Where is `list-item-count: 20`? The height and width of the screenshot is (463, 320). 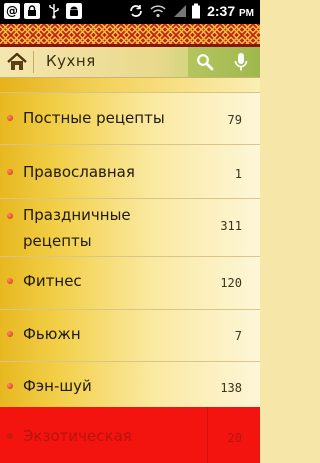
list-item-count: 20 is located at coordinates (234, 438).